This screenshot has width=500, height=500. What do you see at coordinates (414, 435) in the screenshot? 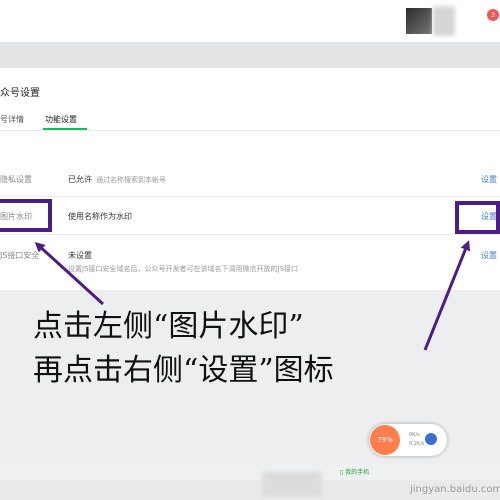
I see `upload-speed: 0K/s` at bounding box center [414, 435].